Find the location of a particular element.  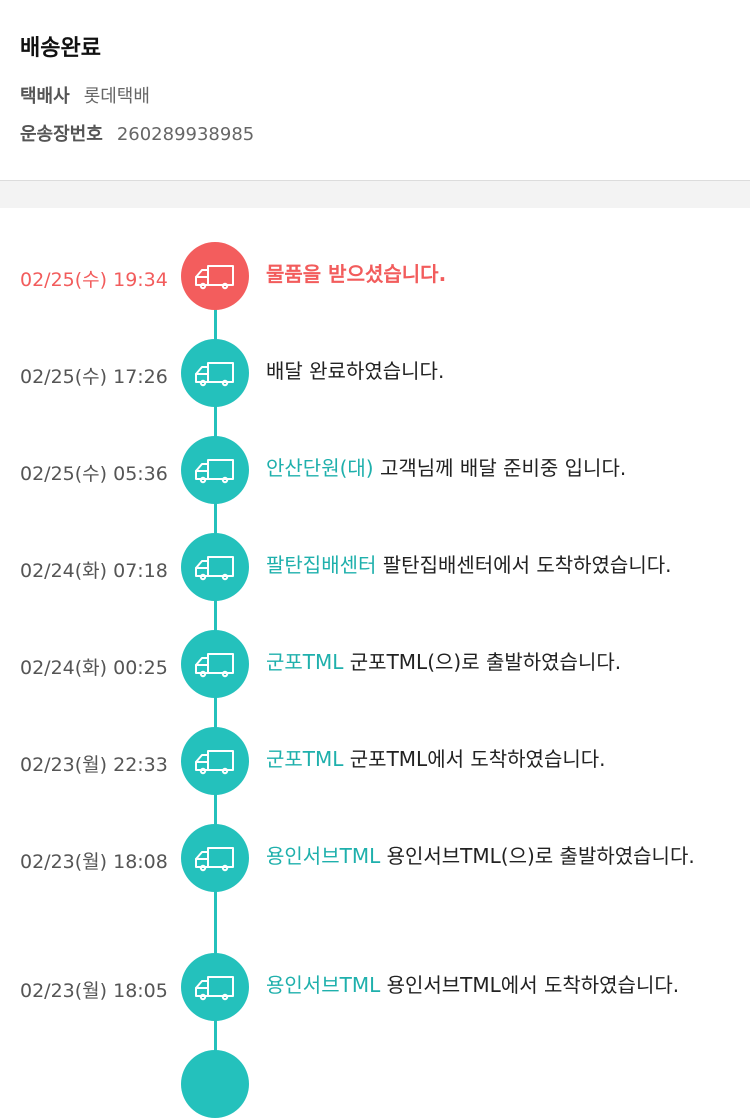

tracking-label: 운송장번호 is located at coordinates (61, 134).